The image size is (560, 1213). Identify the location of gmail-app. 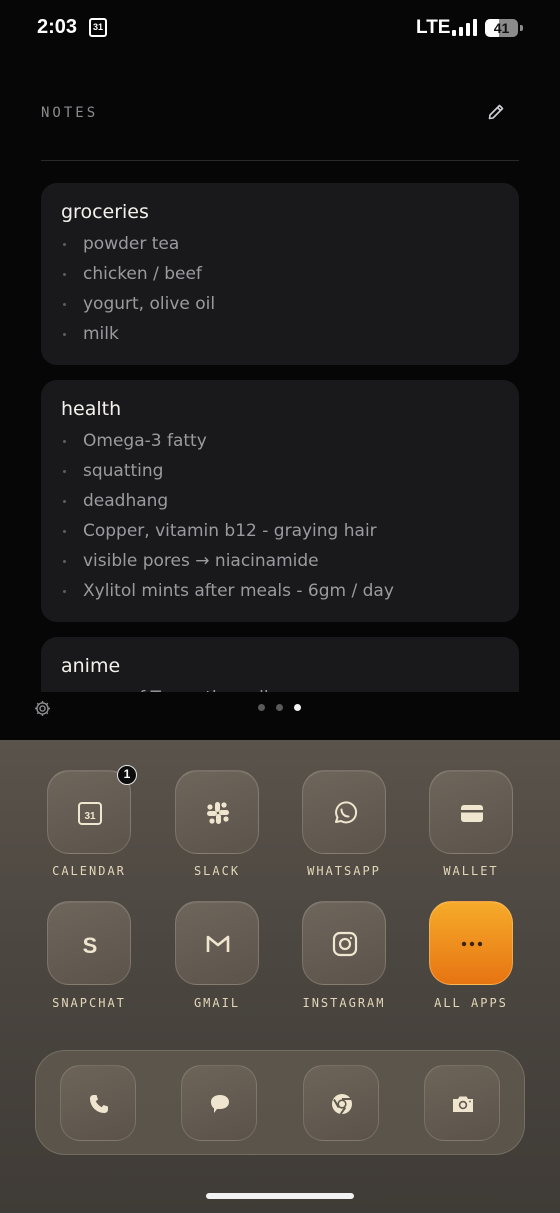
(217, 943).